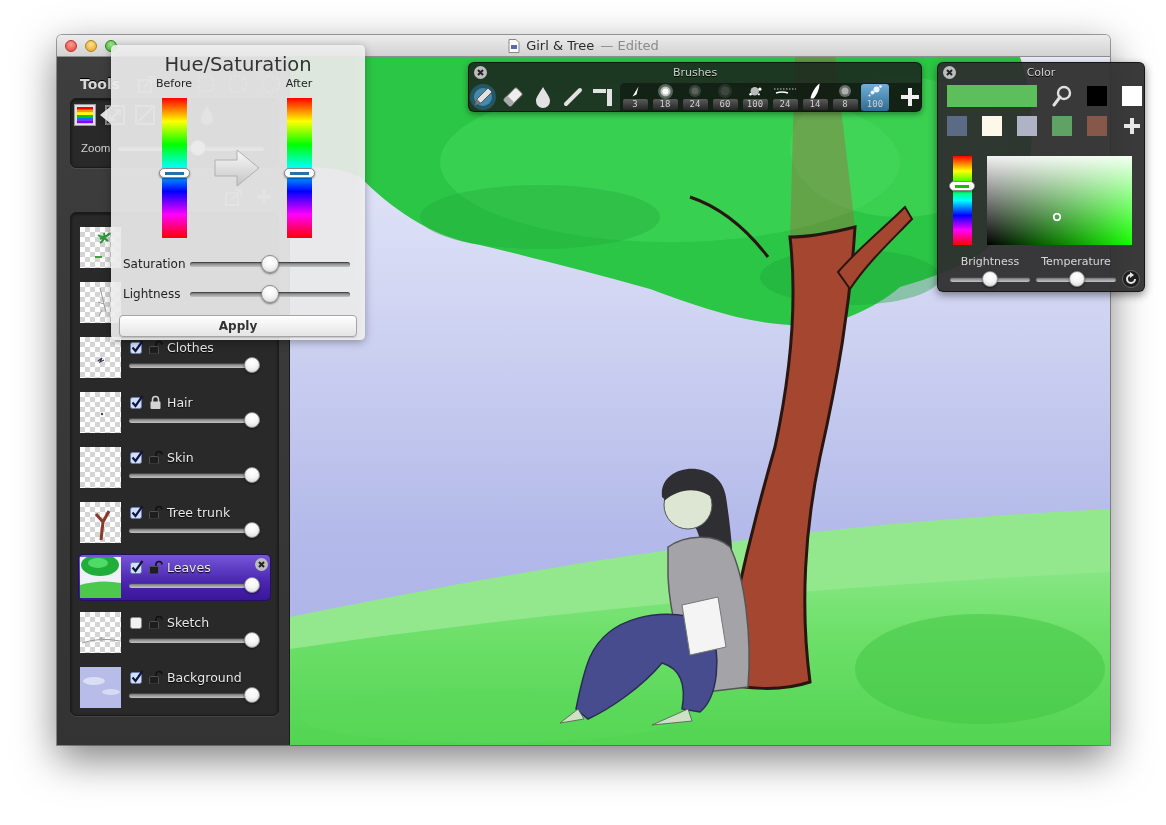  I want to click on layer-name: Hair, so click(180, 402).